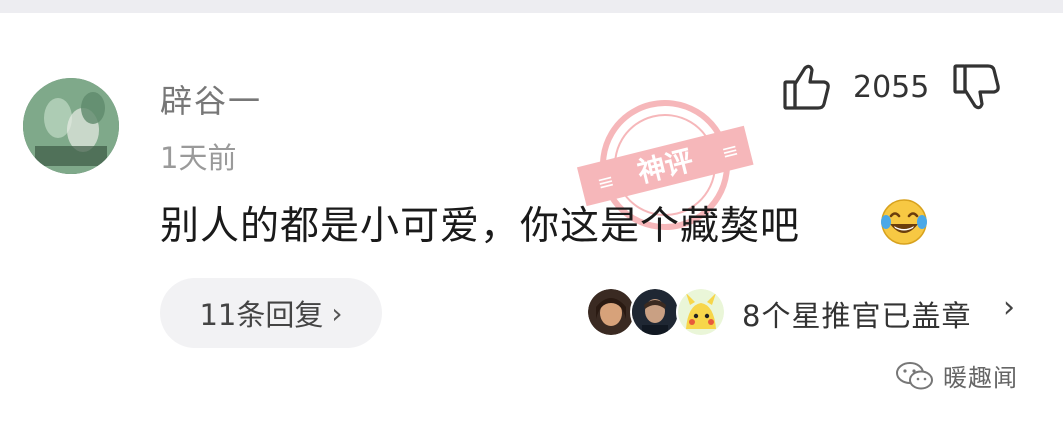 The width and height of the screenshot is (1063, 422). Describe the element at coordinates (977, 87) in the screenshot. I see `thumbs-down-icon` at that location.